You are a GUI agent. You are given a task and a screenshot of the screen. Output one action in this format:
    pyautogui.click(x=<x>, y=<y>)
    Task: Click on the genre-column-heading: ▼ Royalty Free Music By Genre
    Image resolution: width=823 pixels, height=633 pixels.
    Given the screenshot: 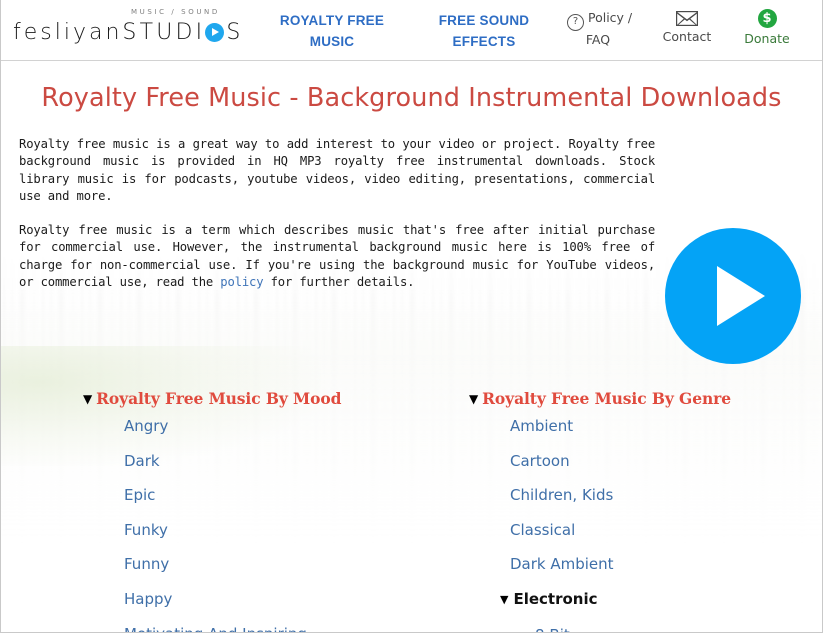 What is the action you would take?
    pyautogui.click(x=600, y=399)
    